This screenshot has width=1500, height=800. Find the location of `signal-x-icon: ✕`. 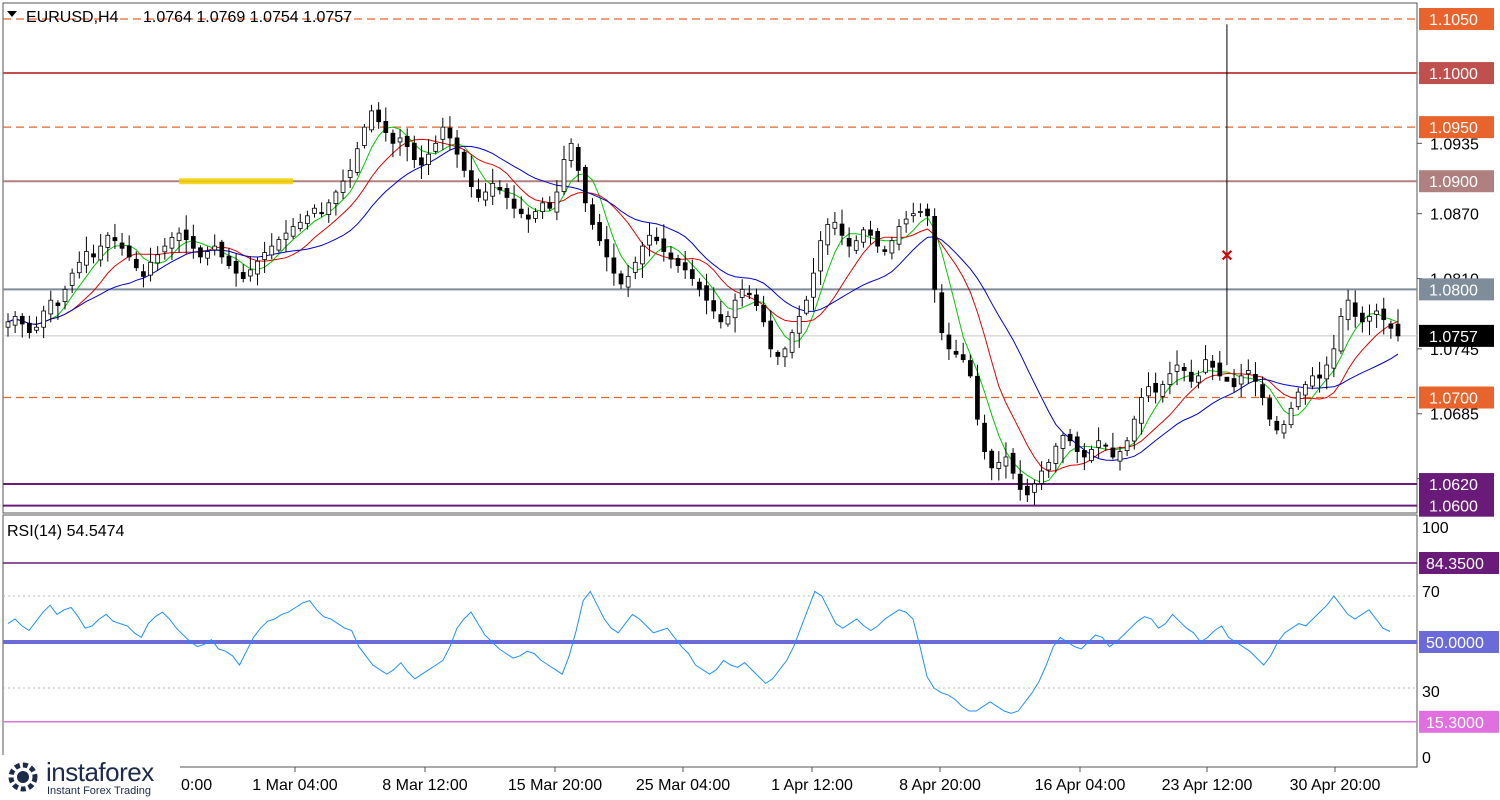

signal-x-icon: ✕ is located at coordinates (1226, 256).